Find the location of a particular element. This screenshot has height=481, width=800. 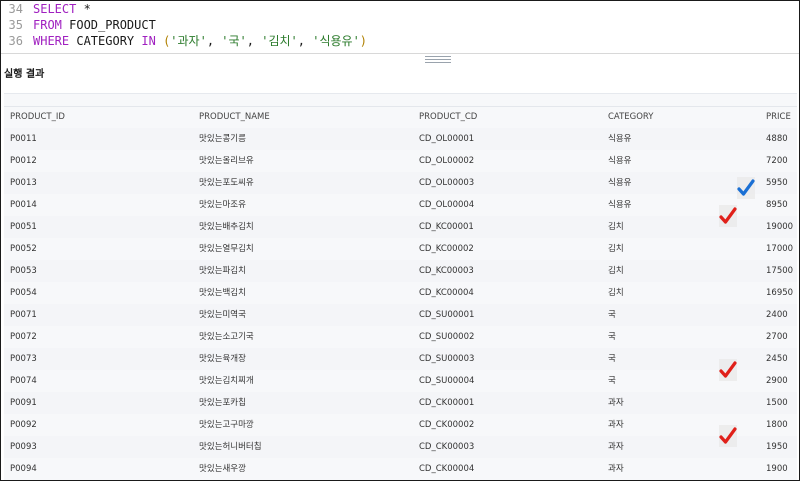

table-cell: 맛있는열무김치 is located at coordinates (226, 249).